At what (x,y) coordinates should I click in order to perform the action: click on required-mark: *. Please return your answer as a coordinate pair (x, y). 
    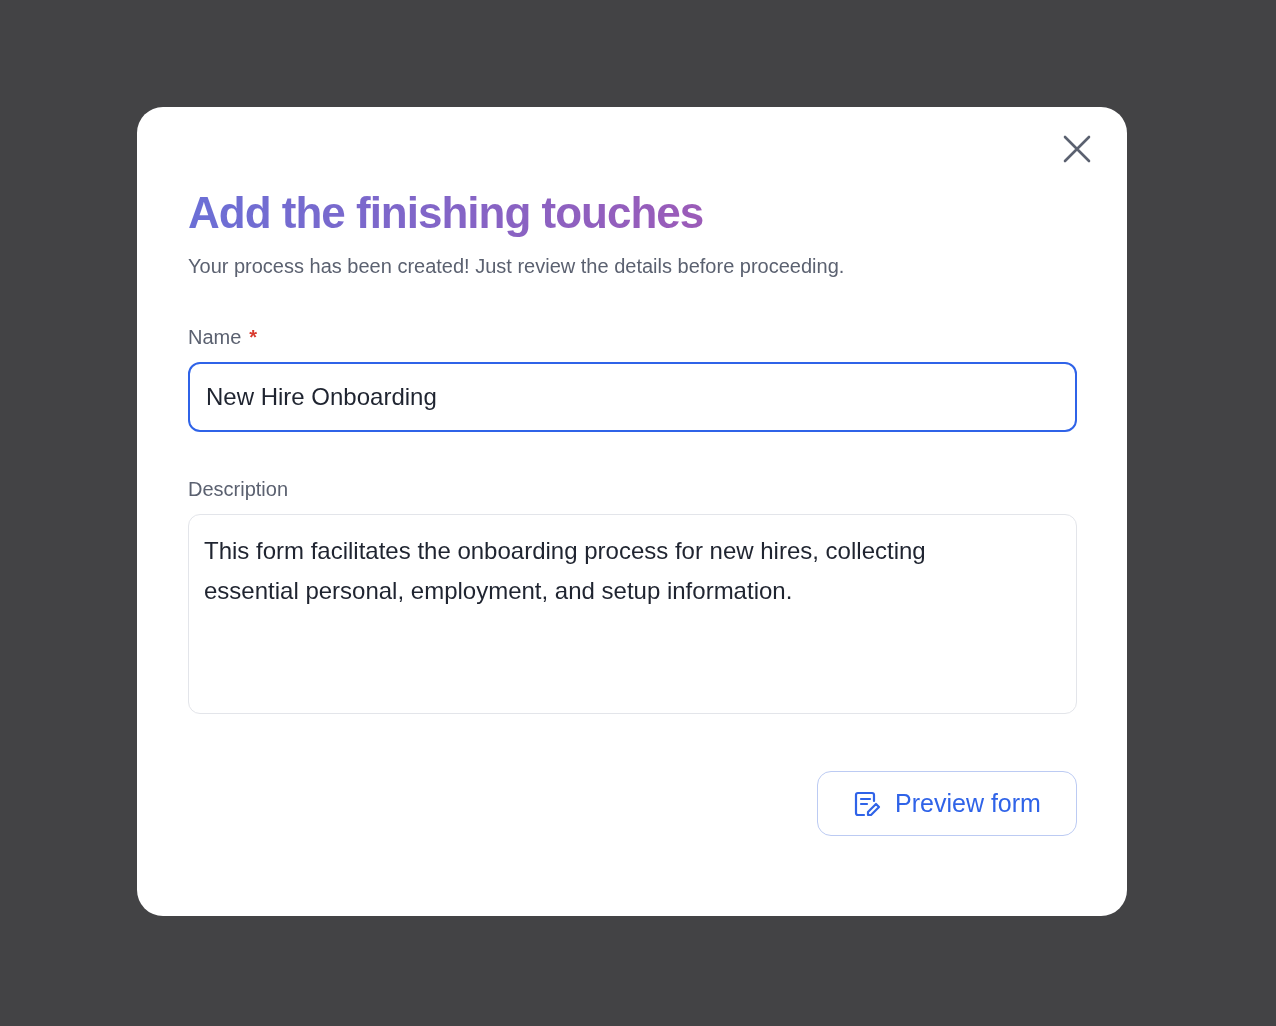
    Looking at the image, I should click on (253, 337).